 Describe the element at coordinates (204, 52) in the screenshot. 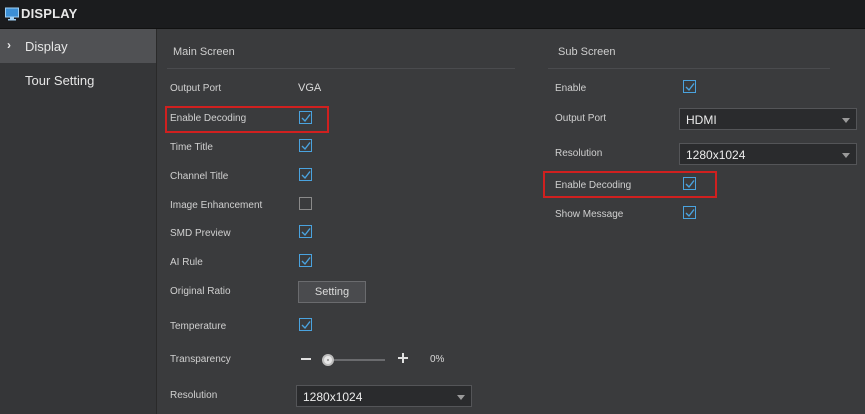

I see `main-screen-title: Main Screen` at that location.